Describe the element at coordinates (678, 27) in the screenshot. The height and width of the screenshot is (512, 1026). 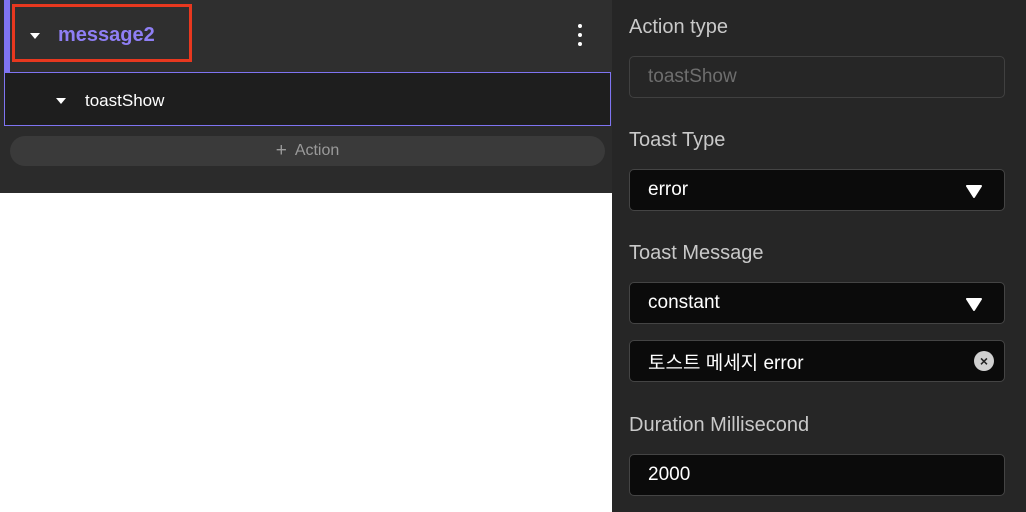
I see `action-type-label: Action type` at that location.